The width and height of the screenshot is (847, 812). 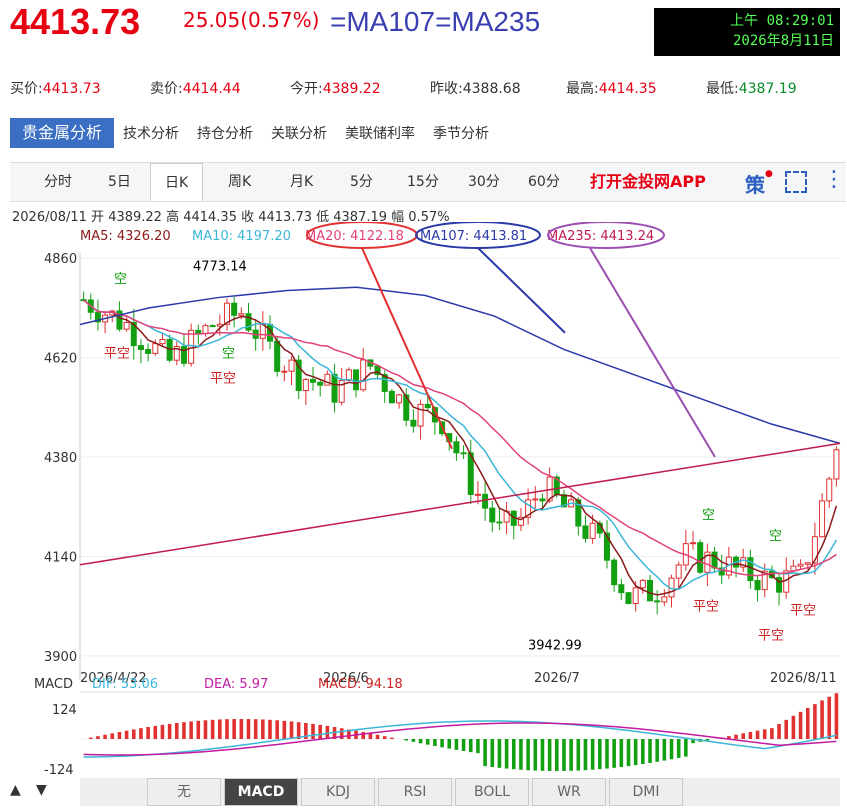 What do you see at coordinates (184, 792) in the screenshot?
I see `indicator-tab: 无` at bounding box center [184, 792].